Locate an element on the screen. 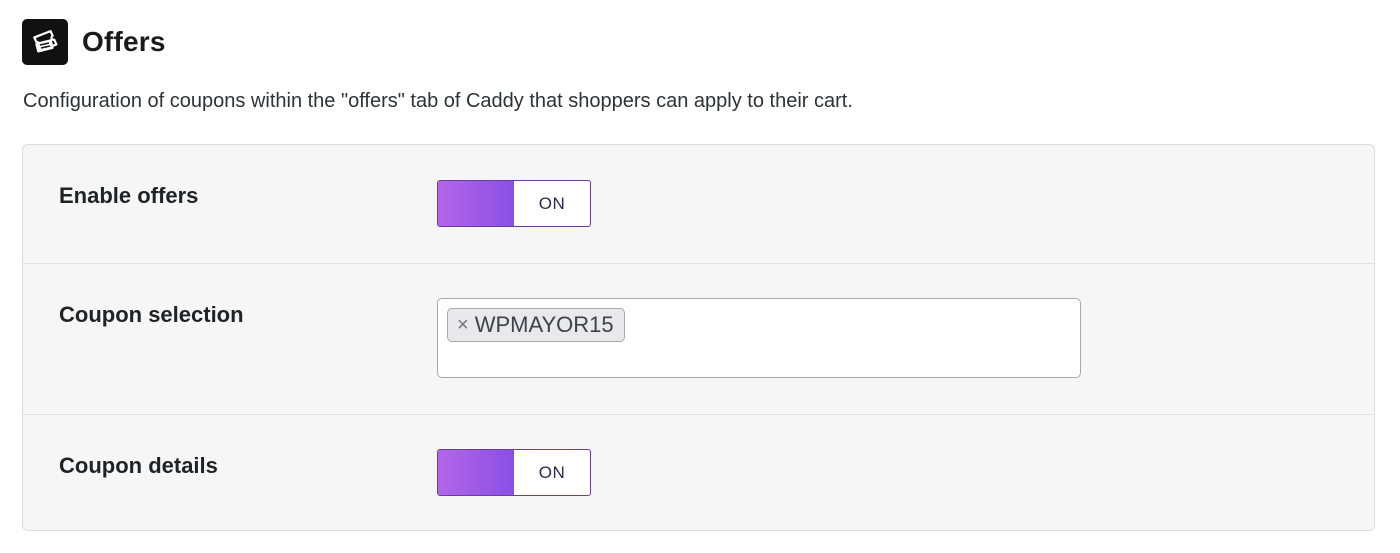 The image size is (1400, 553). page-header: Offers is located at coordinates (94, 42).